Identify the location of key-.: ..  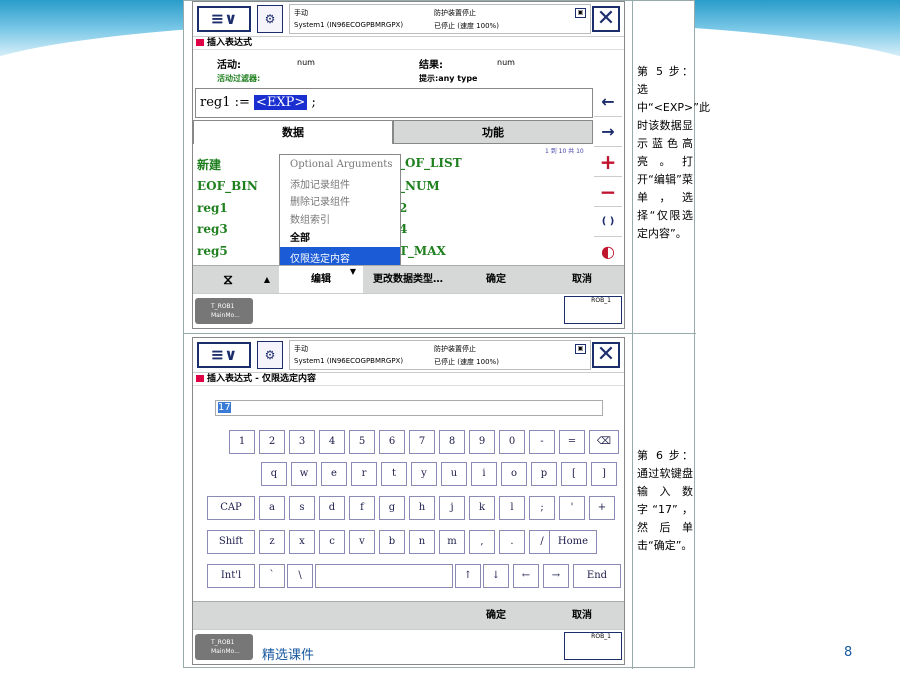
(512, 542).